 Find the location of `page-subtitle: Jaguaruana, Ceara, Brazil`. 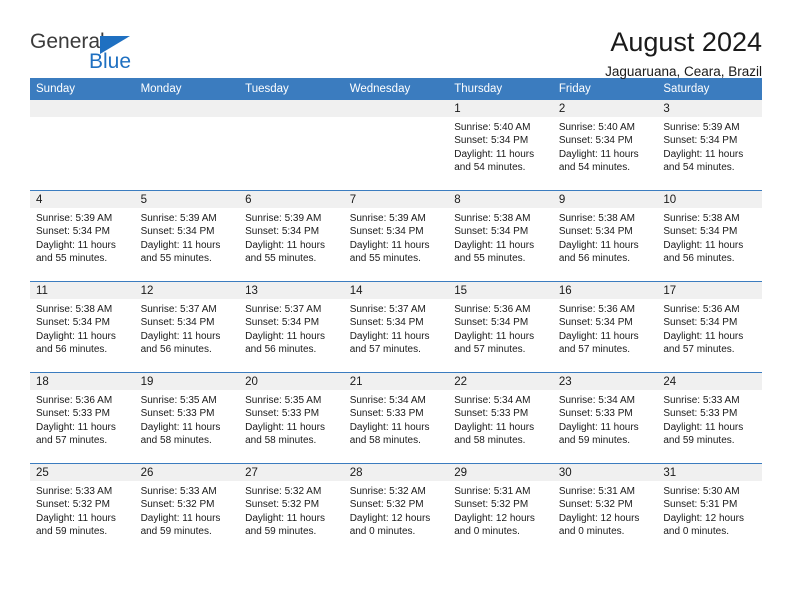

page-subtitle: Jaguaruana, Ceara, Brazil is located at coordinates (683, 72).